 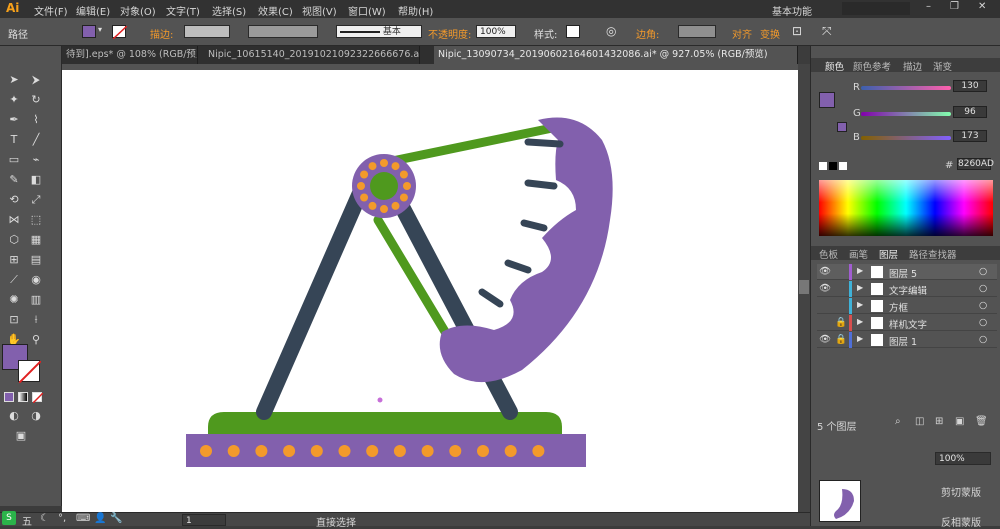 What do you see at coordinates (963, 458) in the screenshot?
I see `nav-zoom-field: 100%` at bounding box center [963, 458].